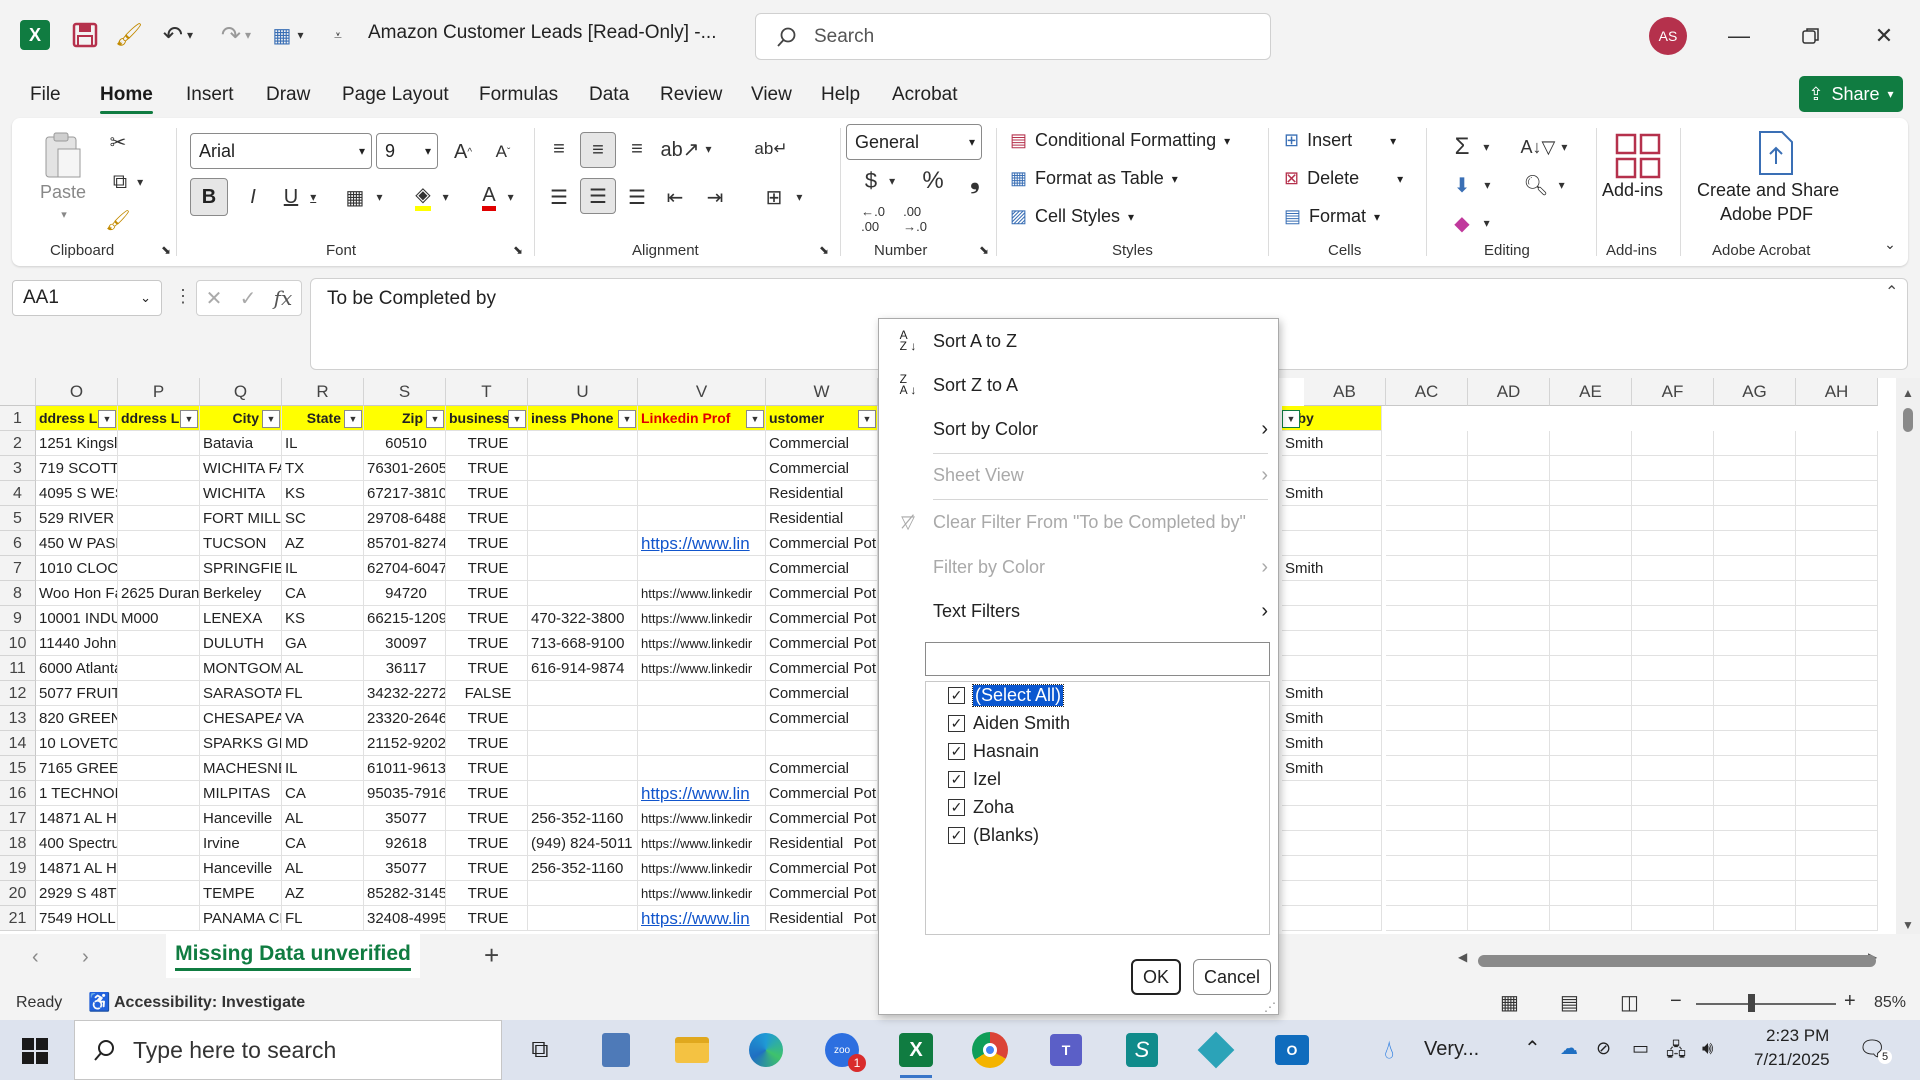 The height and width of the screenshot is (1080, 1920). What do you see at coordinates (323, 868) in the screenshot?
I see `table-cell: AL` at bounding box center [323, 868].